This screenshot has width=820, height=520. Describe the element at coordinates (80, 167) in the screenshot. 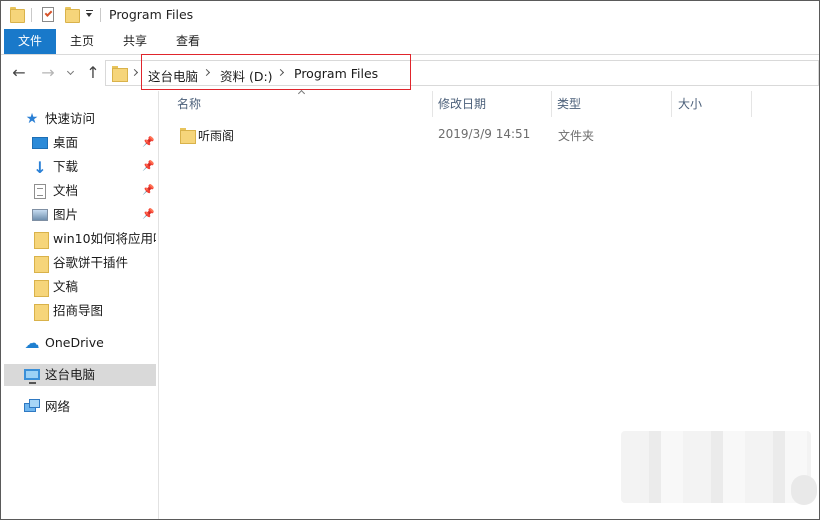

I see `sidebar-item-downloads: ↓ 下载 📌` at that location.